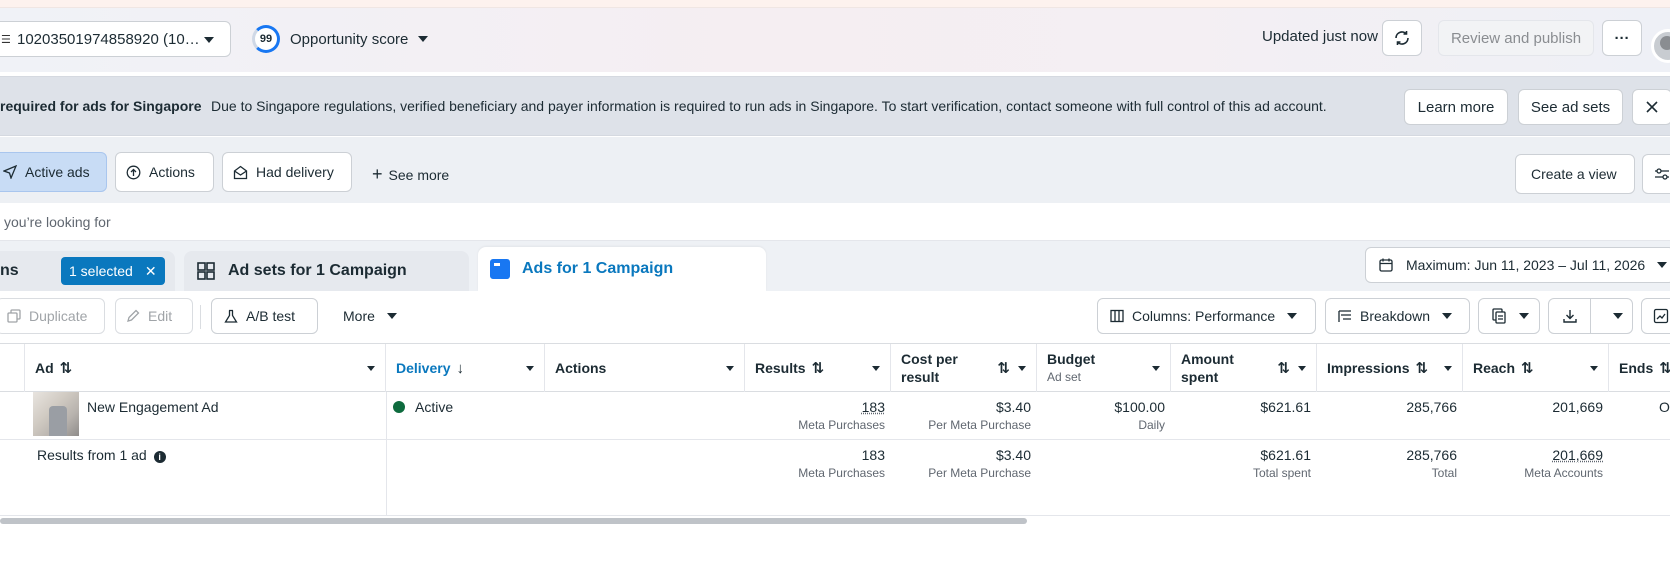 The image size is (1670, 563). I want to click on download-icon, so click(1570, 316).